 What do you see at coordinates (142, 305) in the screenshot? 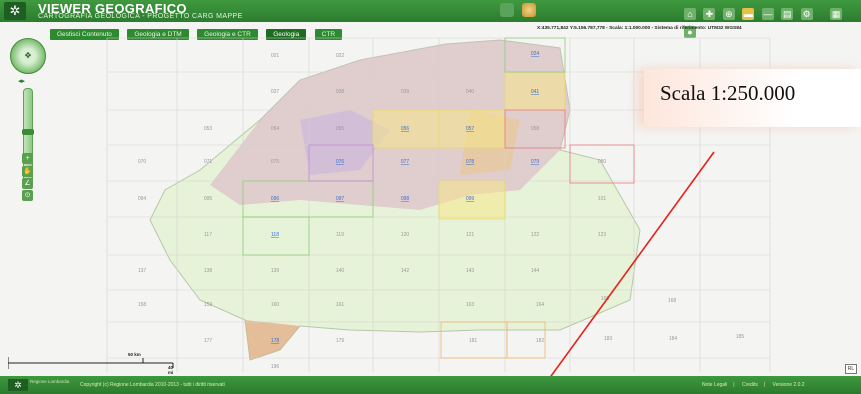
I see `sheet-label: 158` at bounding box center [142, 305].